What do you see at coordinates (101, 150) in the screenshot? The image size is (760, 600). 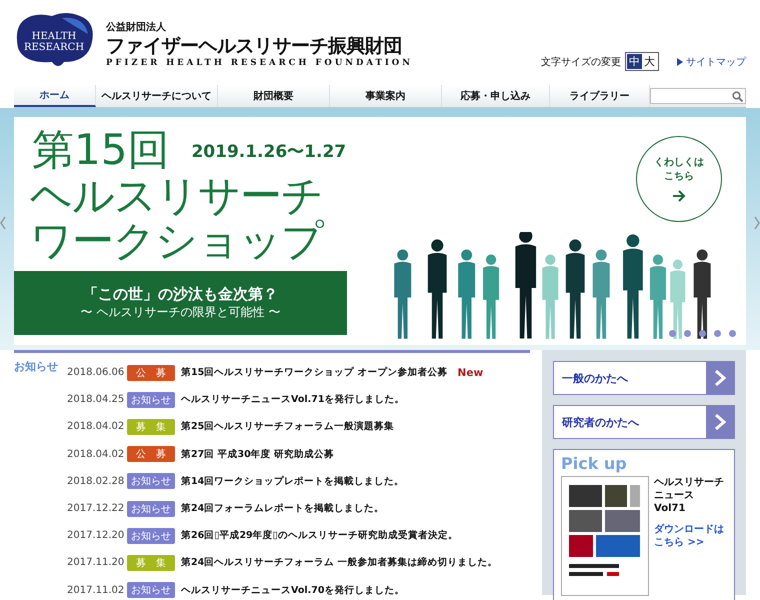 I see `banner-title: 第15回` at bounding box center [101, 150].